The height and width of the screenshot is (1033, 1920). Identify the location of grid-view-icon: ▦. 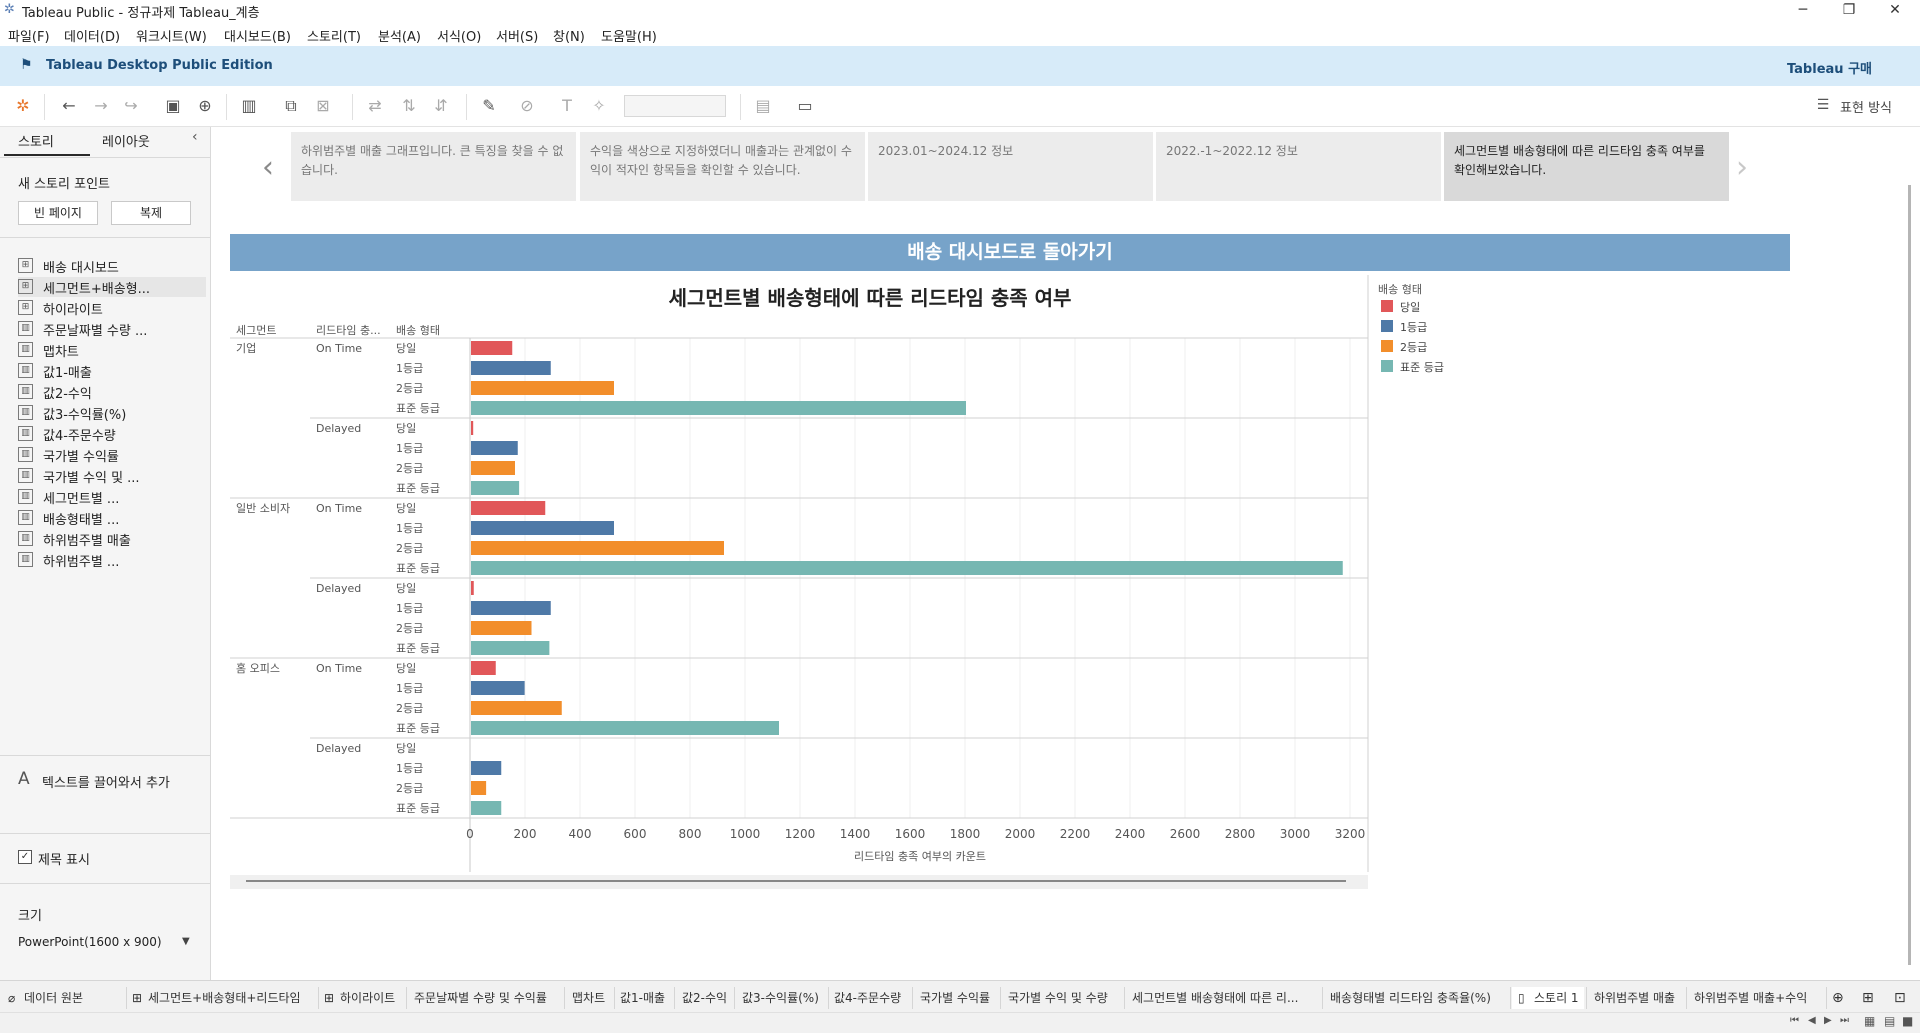
(1869, 1021).